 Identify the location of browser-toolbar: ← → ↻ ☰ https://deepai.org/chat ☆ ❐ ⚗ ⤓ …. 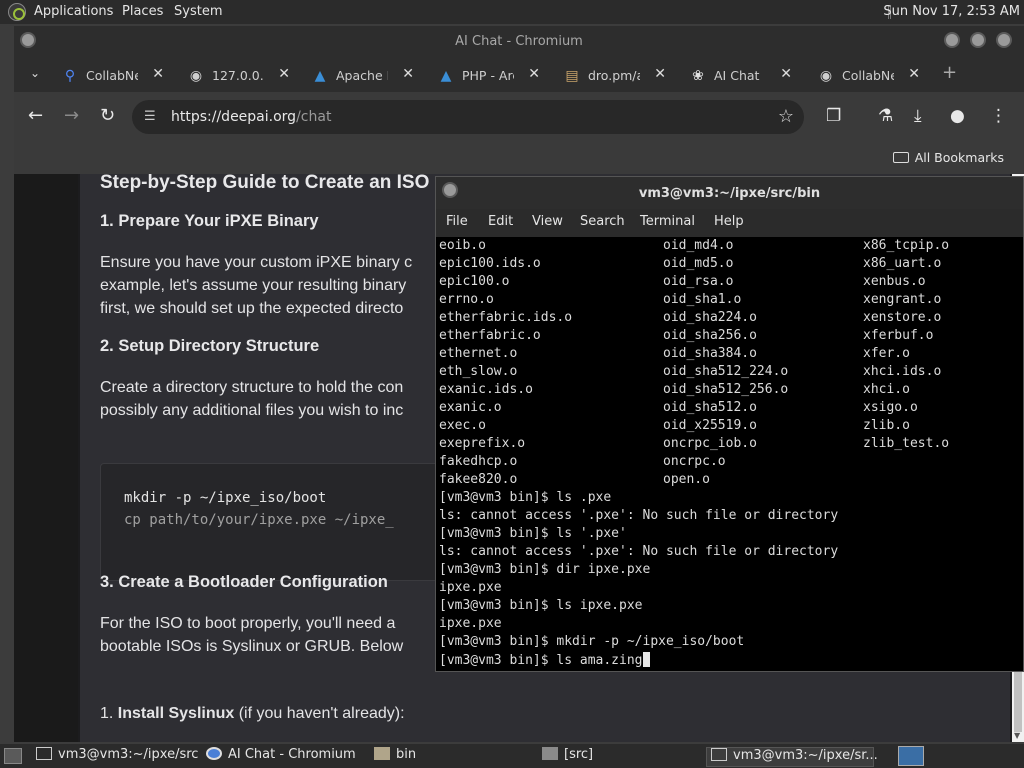
(519, 118).